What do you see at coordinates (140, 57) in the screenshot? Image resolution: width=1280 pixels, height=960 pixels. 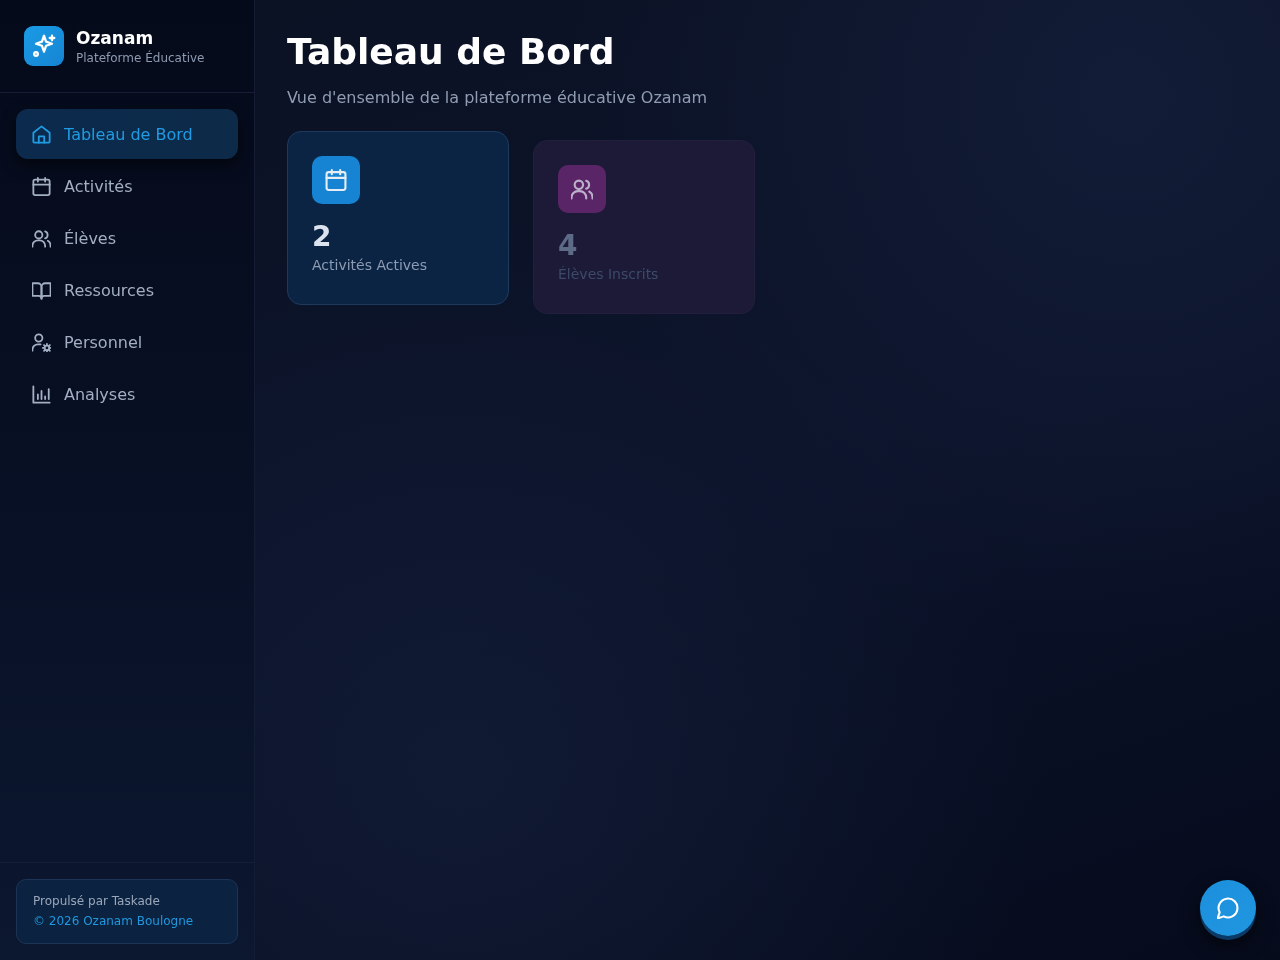 I see `brand-tagline: Plateforme Éducative` at bounding box center [140, 57].